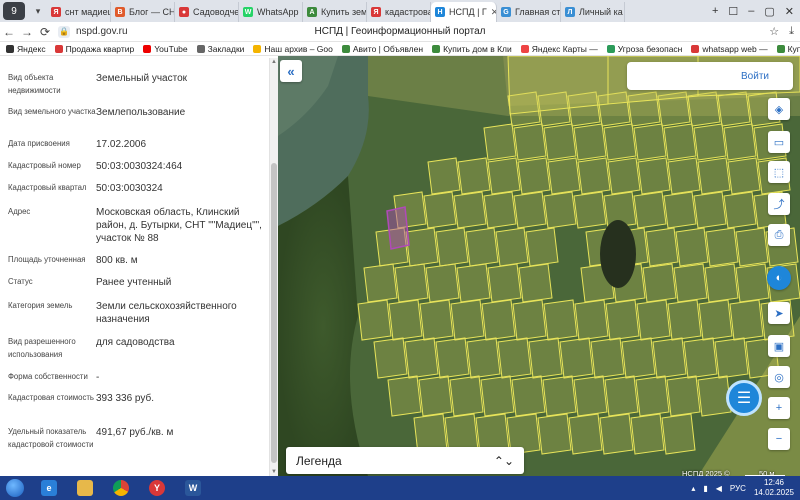  Describe the element at coordinates (744, 398) in the screenshot. I see `chat-button: ☰` at that location.